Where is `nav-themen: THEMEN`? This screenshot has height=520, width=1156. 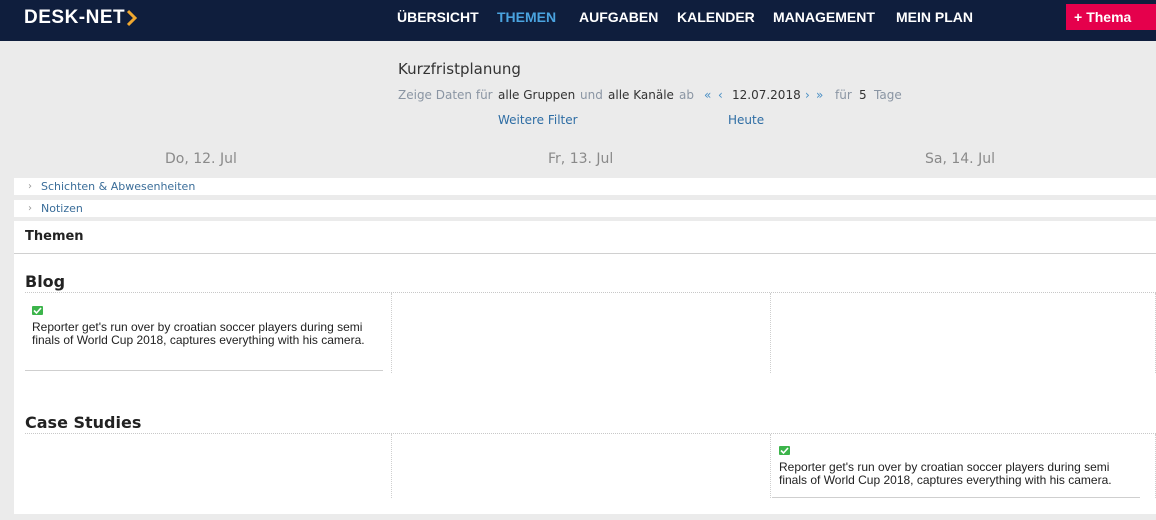 nav-themen: THEMEN is located at coordinates (526, 17).